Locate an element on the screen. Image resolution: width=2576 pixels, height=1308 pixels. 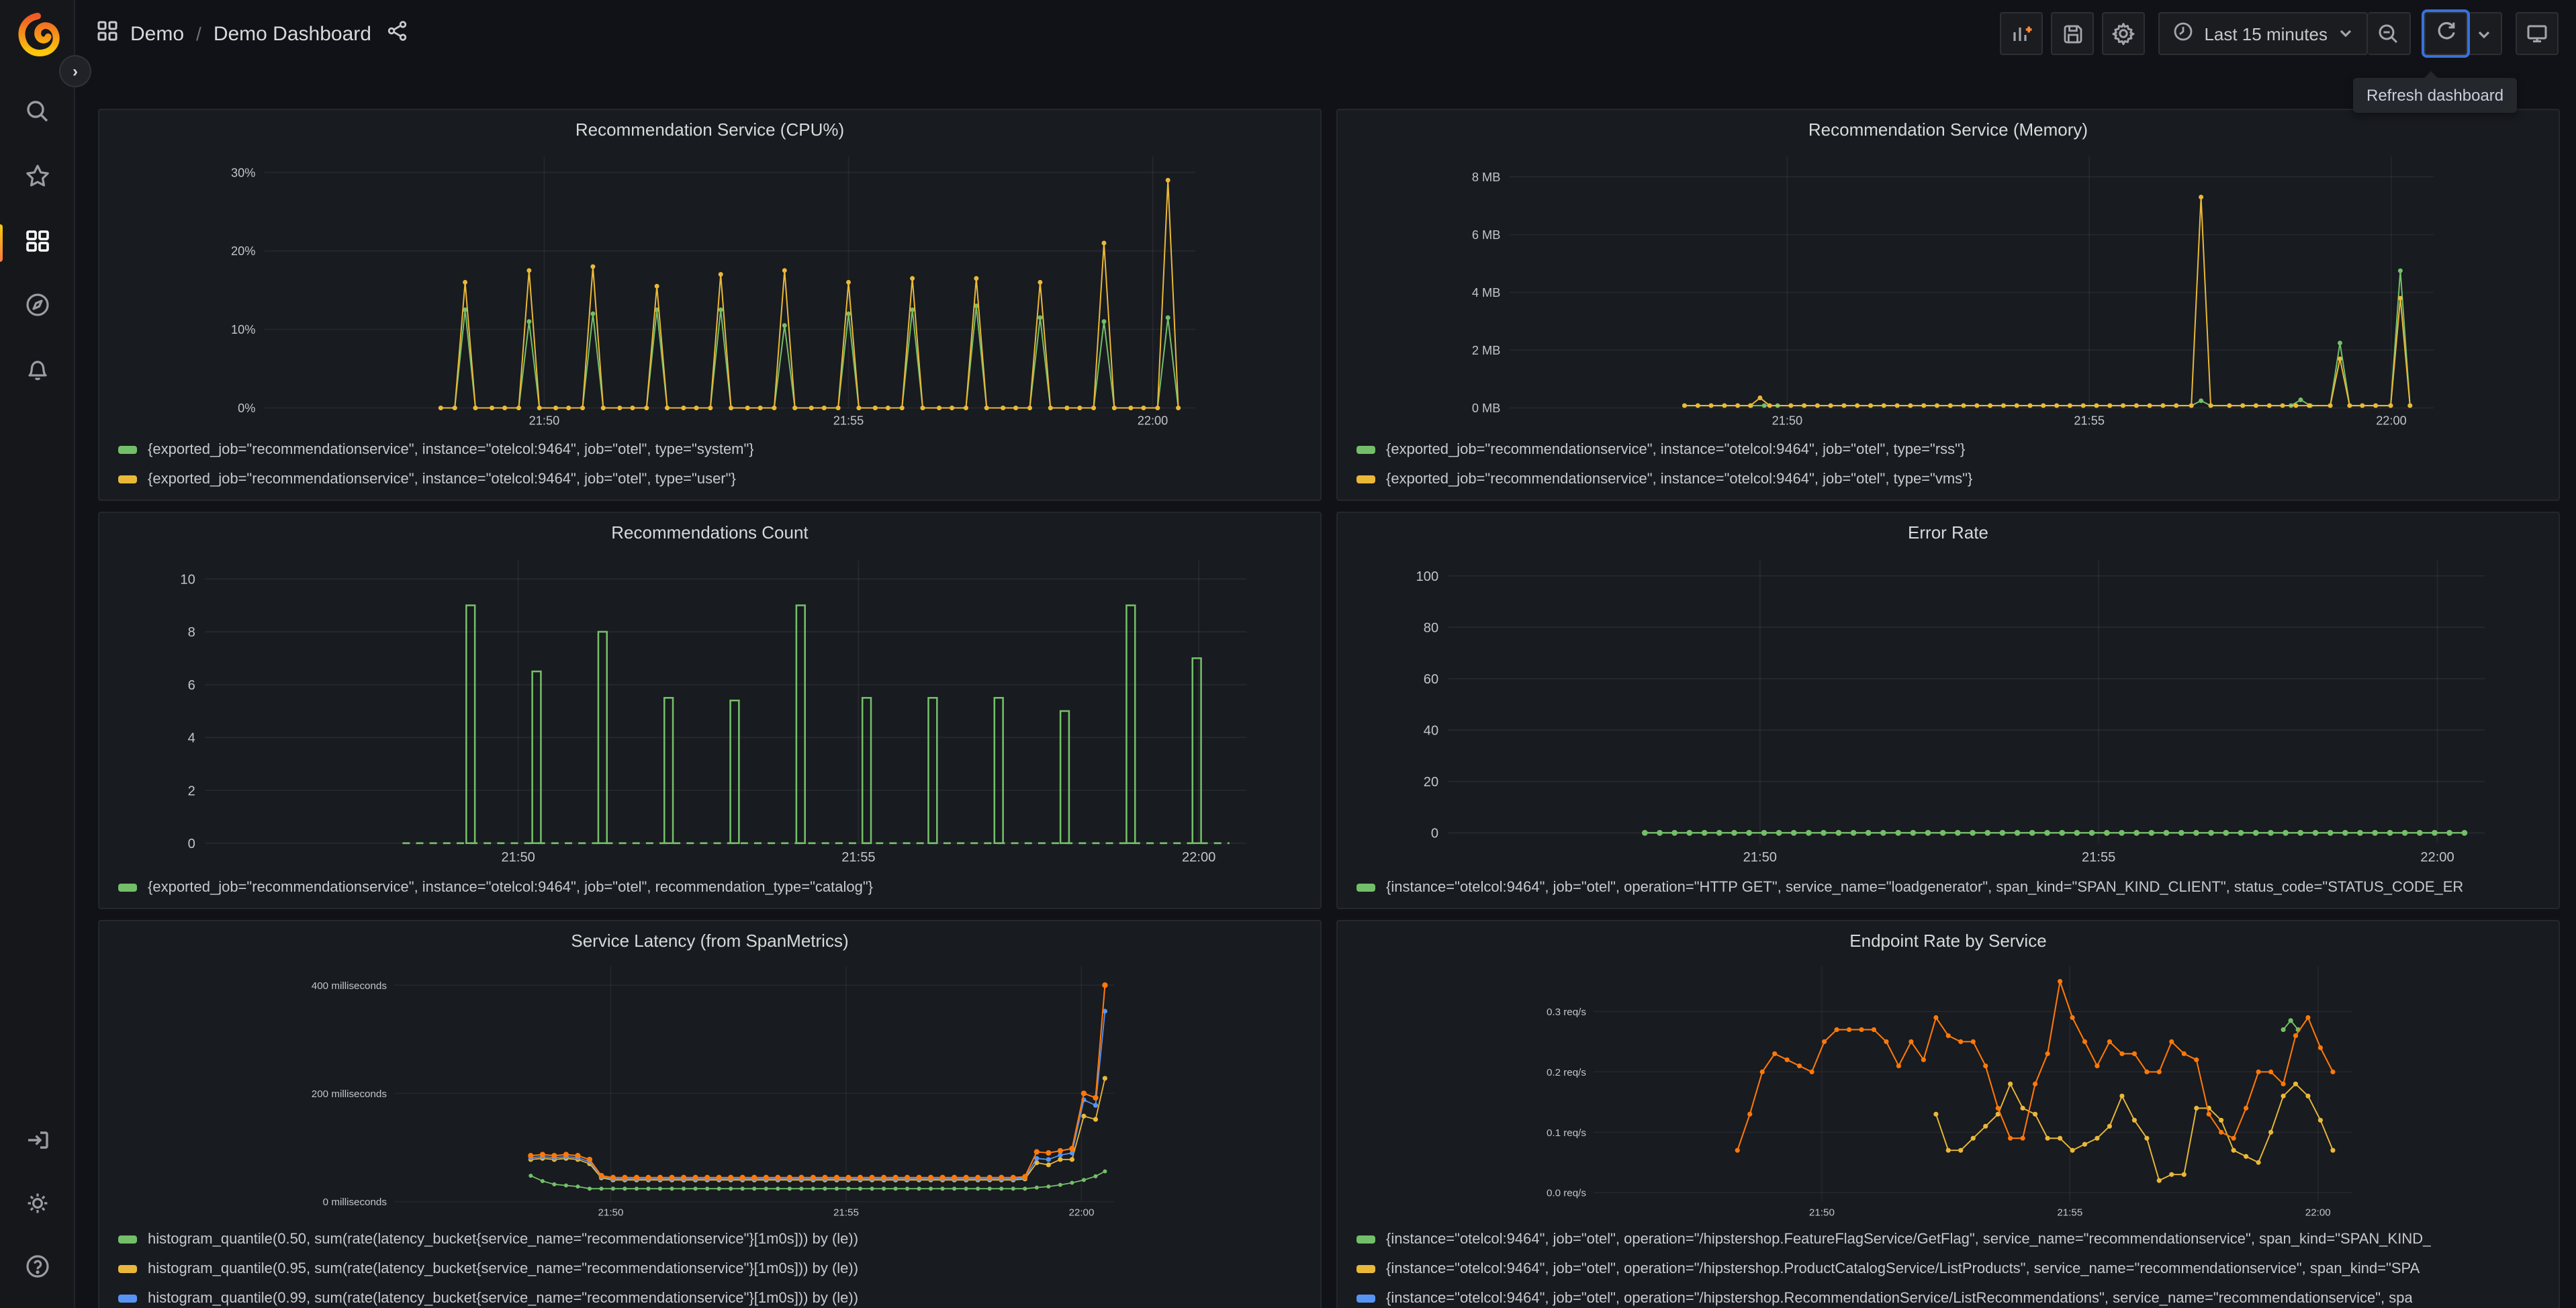
apps-grid-icon is located at coordinates (107, 33).